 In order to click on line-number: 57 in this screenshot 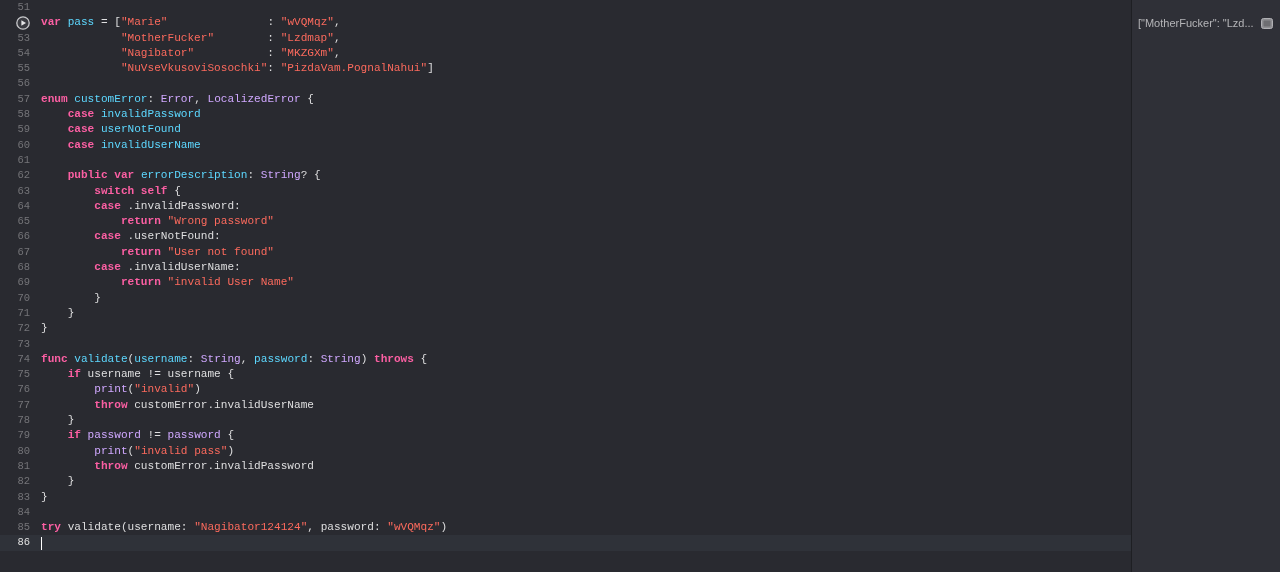, I will do `click(23, 99)`.